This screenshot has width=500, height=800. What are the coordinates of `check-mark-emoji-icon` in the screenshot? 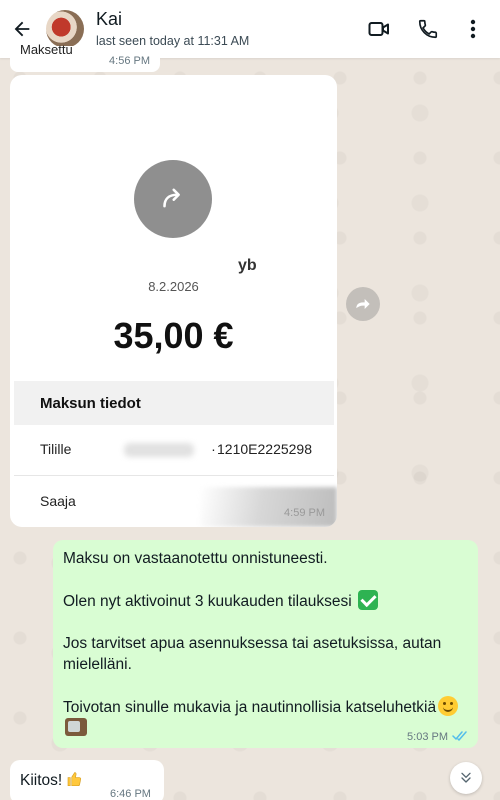 It's located at (367, 600).